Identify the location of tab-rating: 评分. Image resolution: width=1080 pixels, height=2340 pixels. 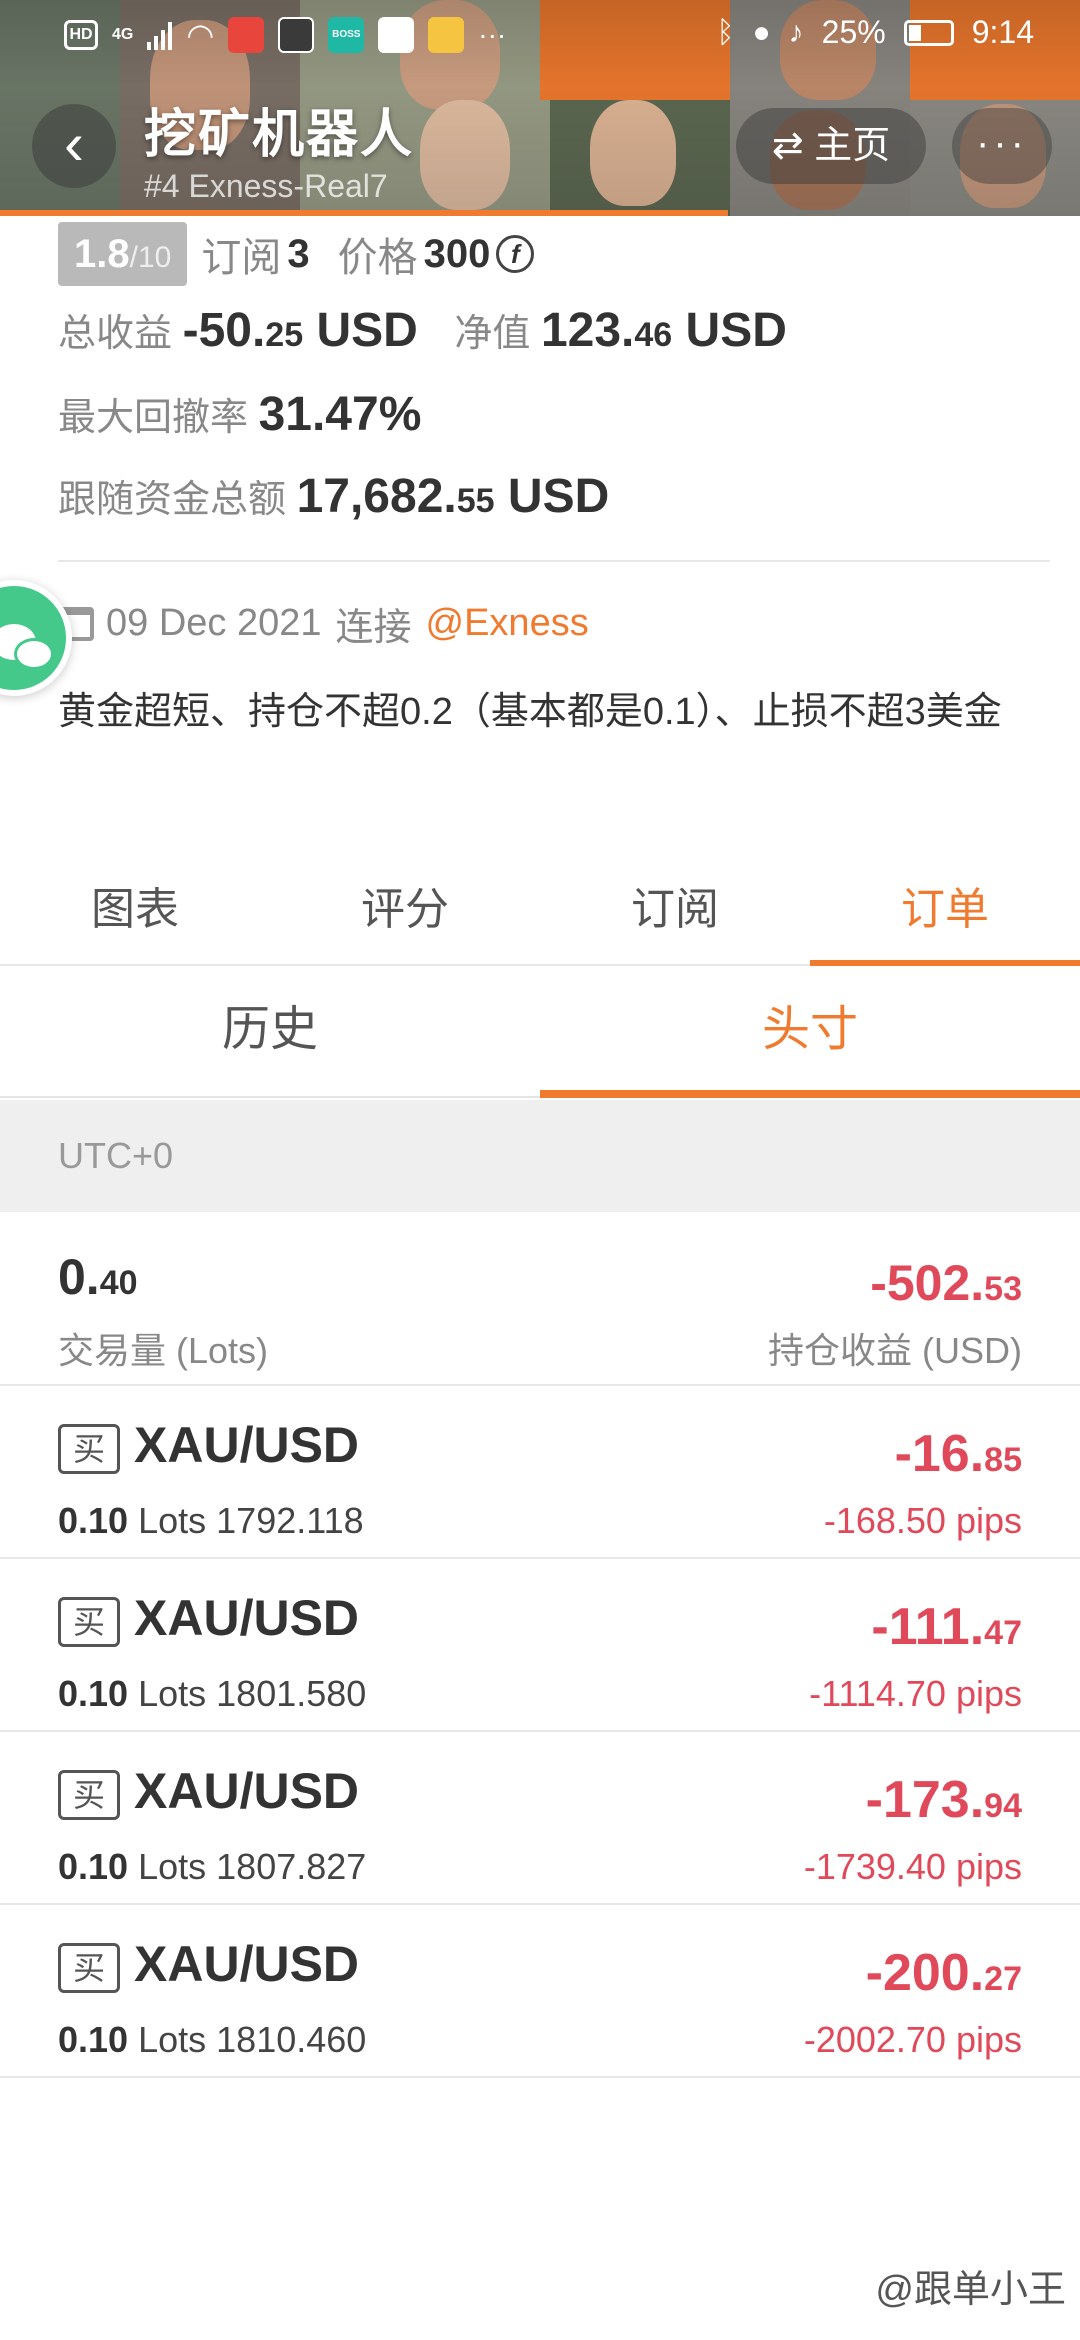
(405, 913).